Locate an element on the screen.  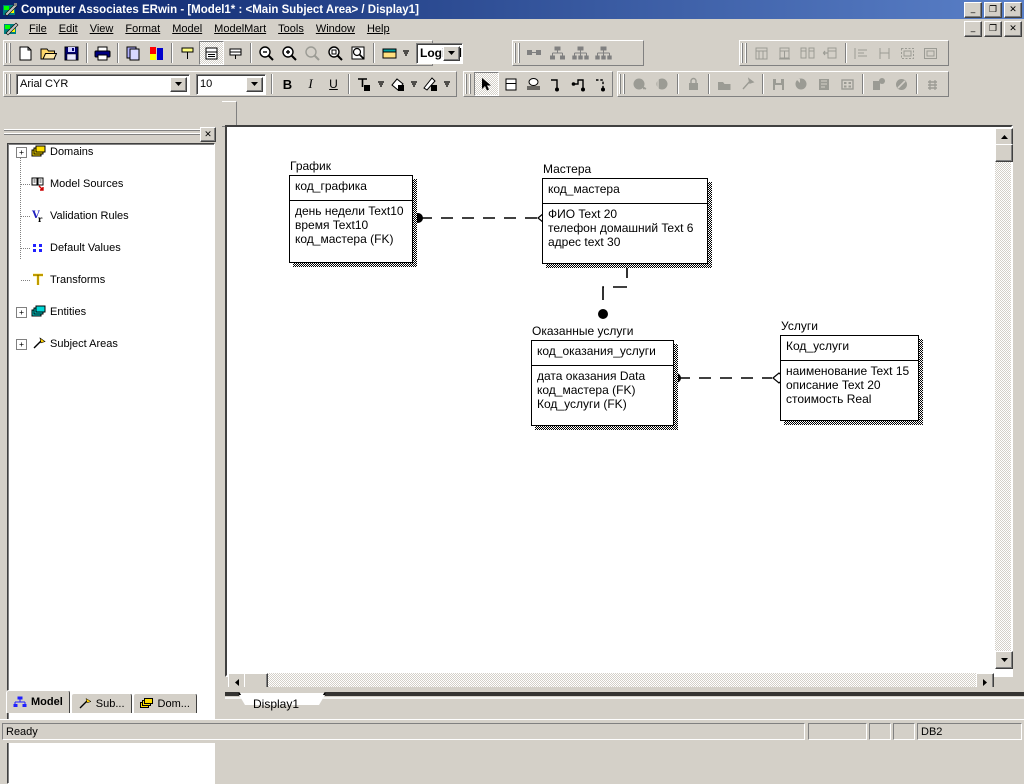
model-tree-2-icon is located at coordinates (580, 53).